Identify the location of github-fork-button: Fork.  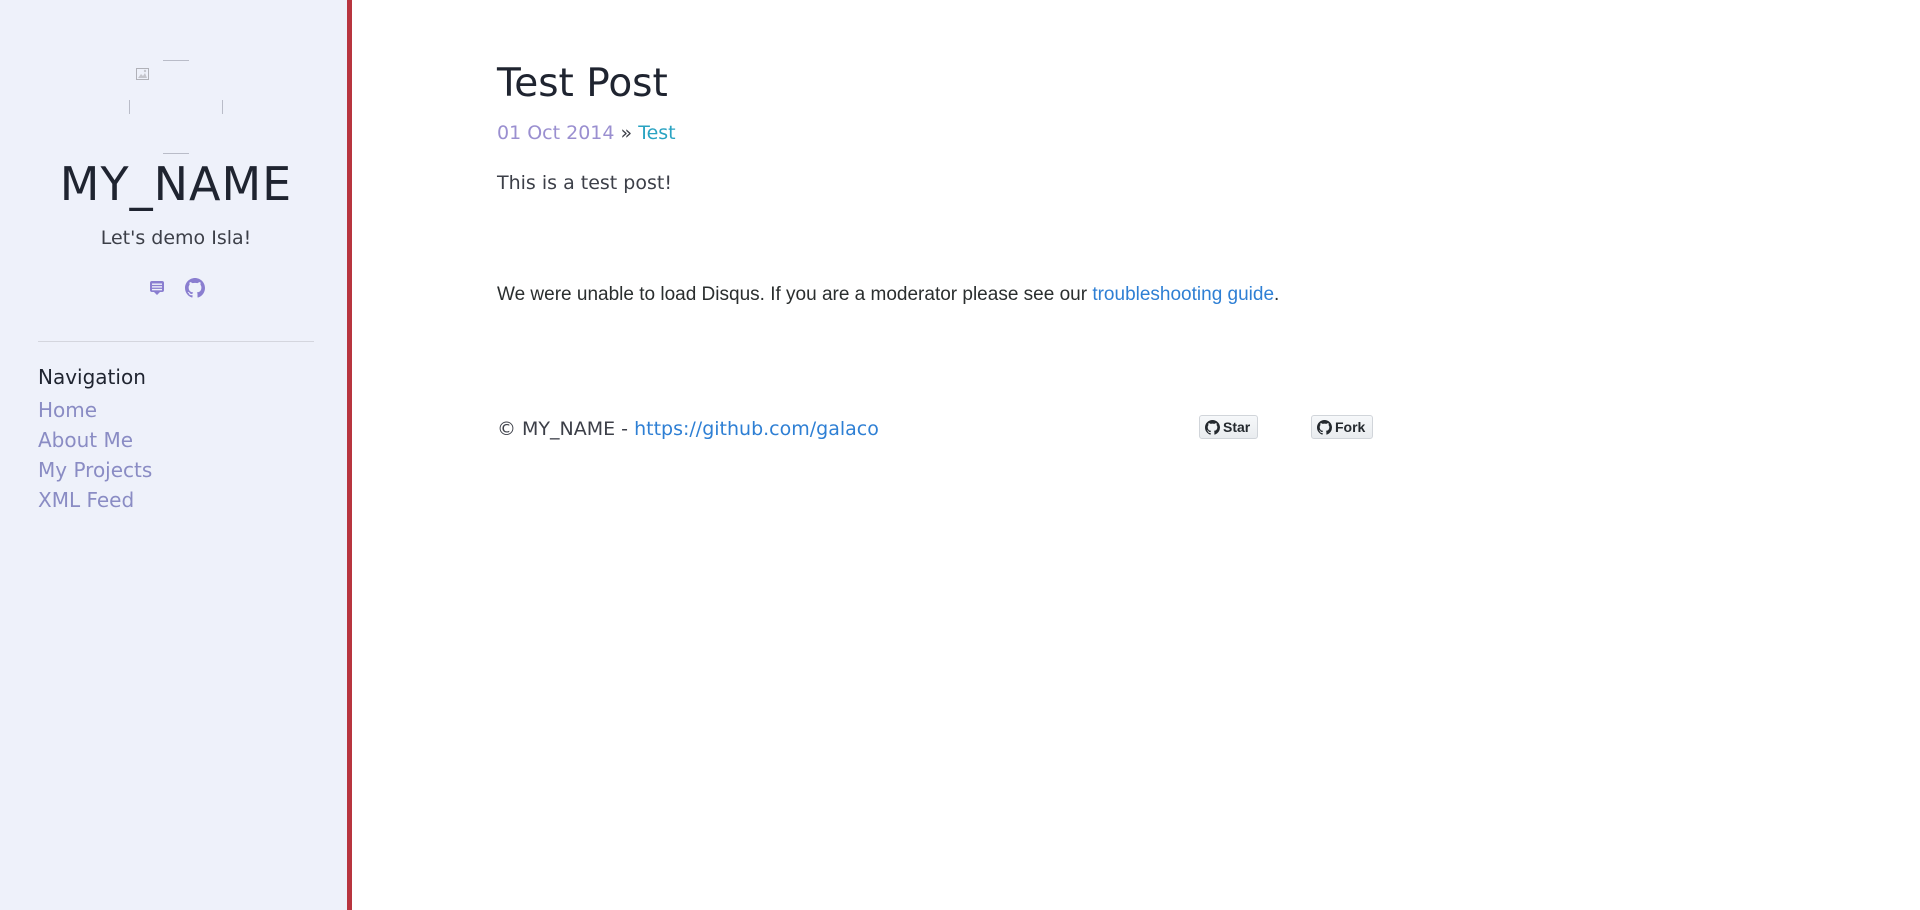
(1342, 427).